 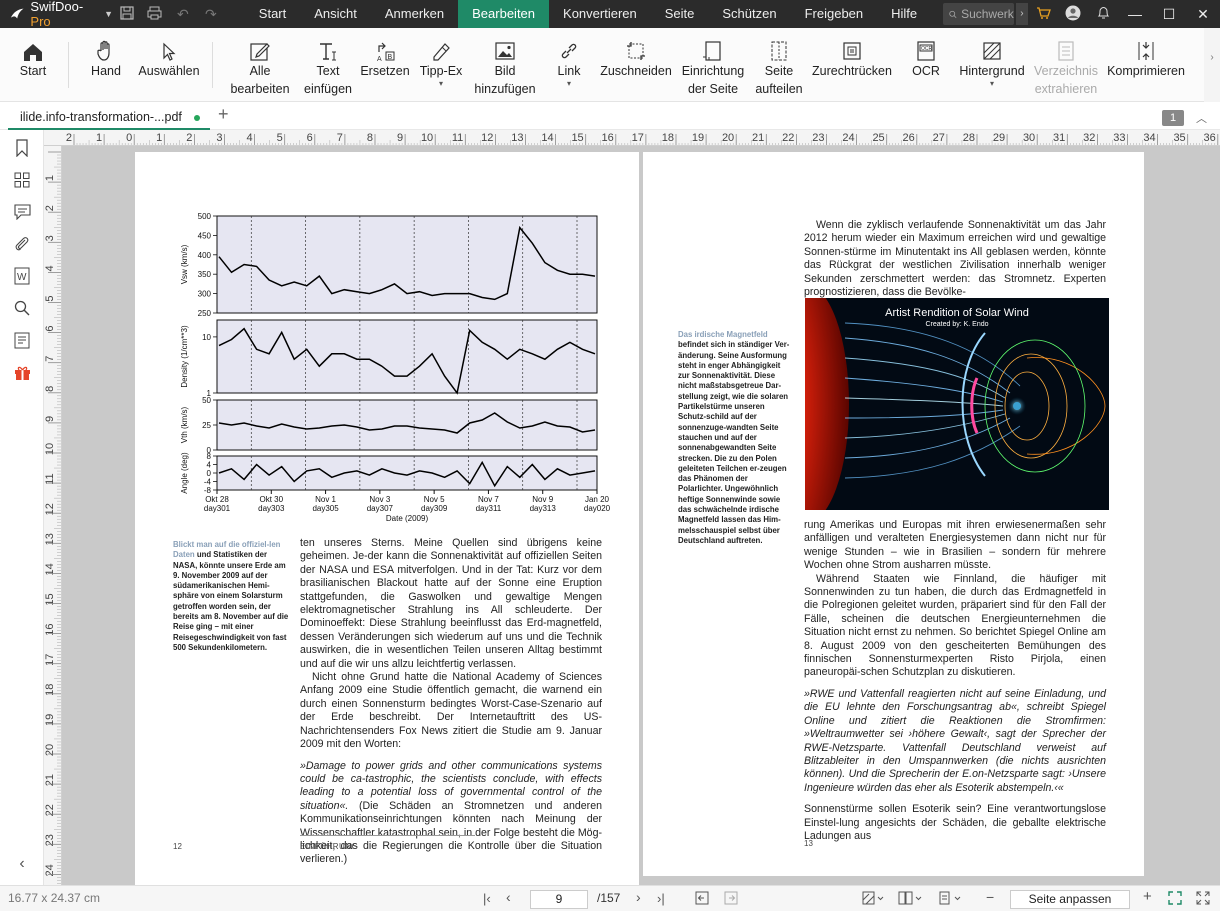 I want to click on menu-protect: Schützen, so click(x=749, y=14).